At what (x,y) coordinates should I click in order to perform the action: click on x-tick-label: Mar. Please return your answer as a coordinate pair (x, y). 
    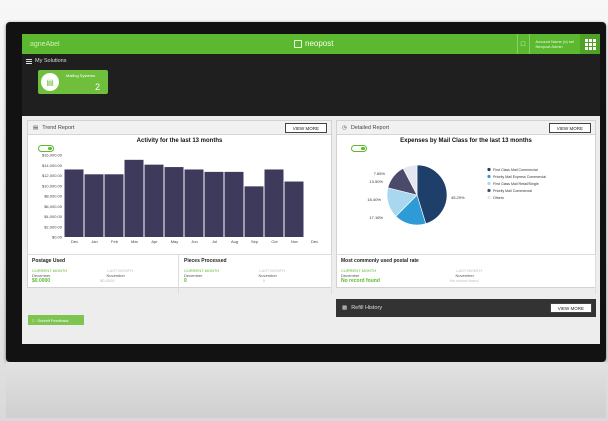
    Looking at the image, I should click on (135, 241).